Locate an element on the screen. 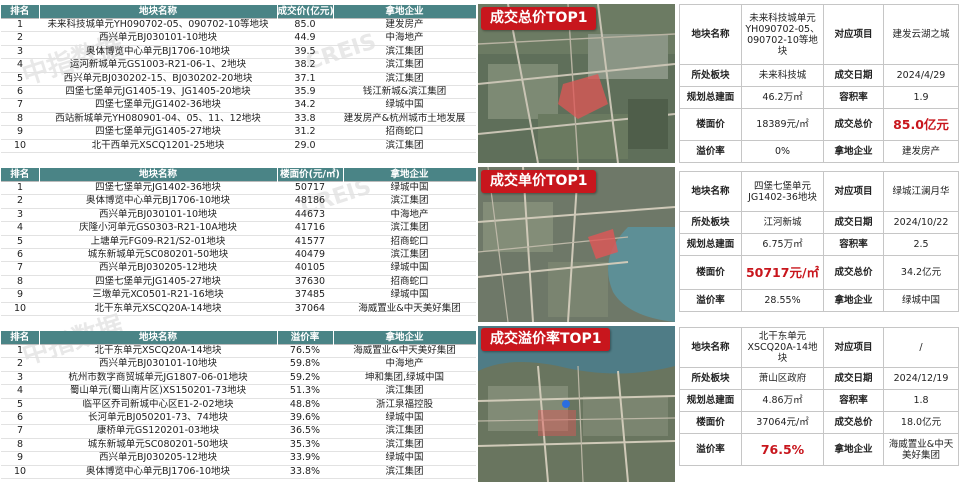 Image resolution: width=960 pixels, height=484 pixels. value-cell: 29.0 is located at coordinates (305, 145).